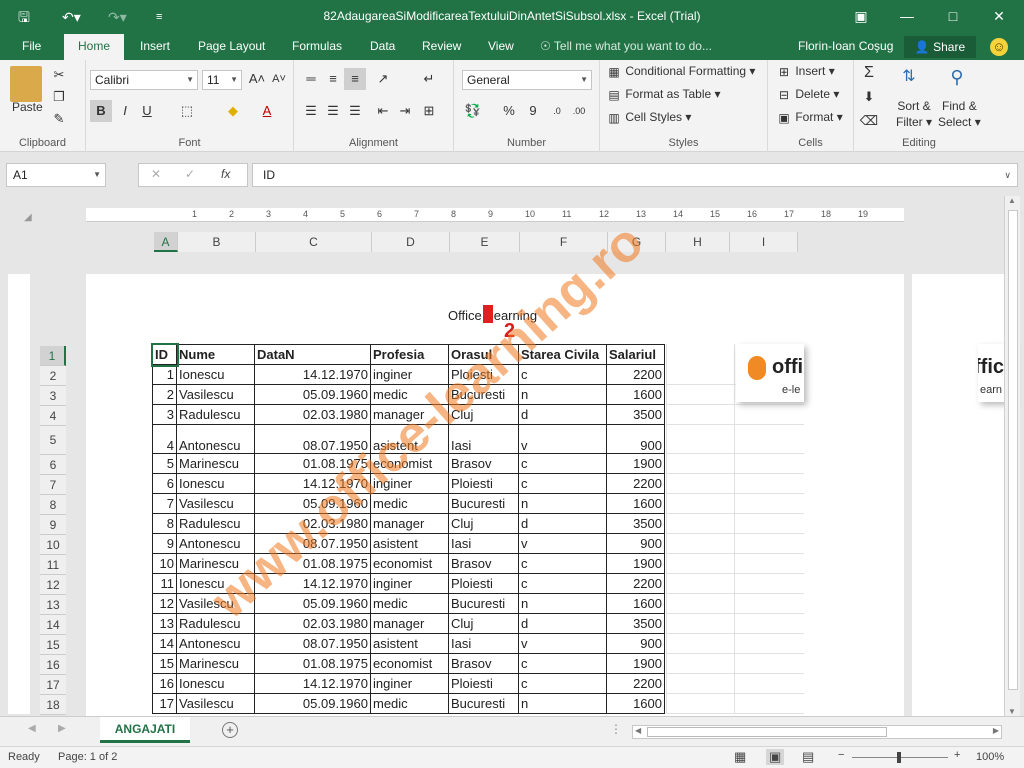 The image size is (1024, 768). Describe the element at coordinates (1012, 200) in the screenshot. I see `scroll-up-icon: ▲` at that location.